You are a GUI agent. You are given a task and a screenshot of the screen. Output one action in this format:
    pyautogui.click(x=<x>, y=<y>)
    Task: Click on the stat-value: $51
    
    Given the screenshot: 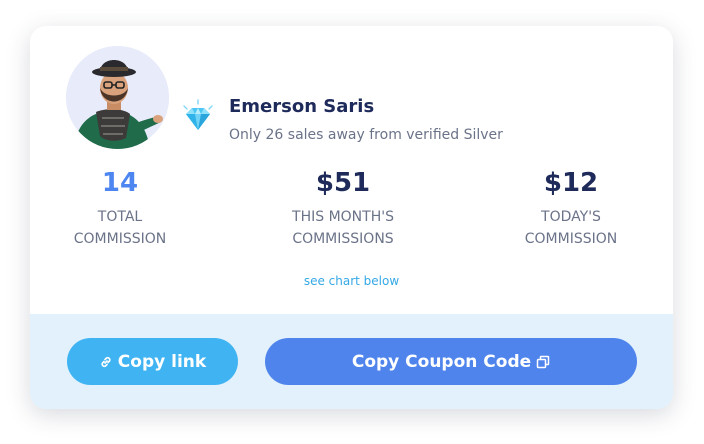 What is the action you would take?
    pyautogui.click(x=343, y=183)
    